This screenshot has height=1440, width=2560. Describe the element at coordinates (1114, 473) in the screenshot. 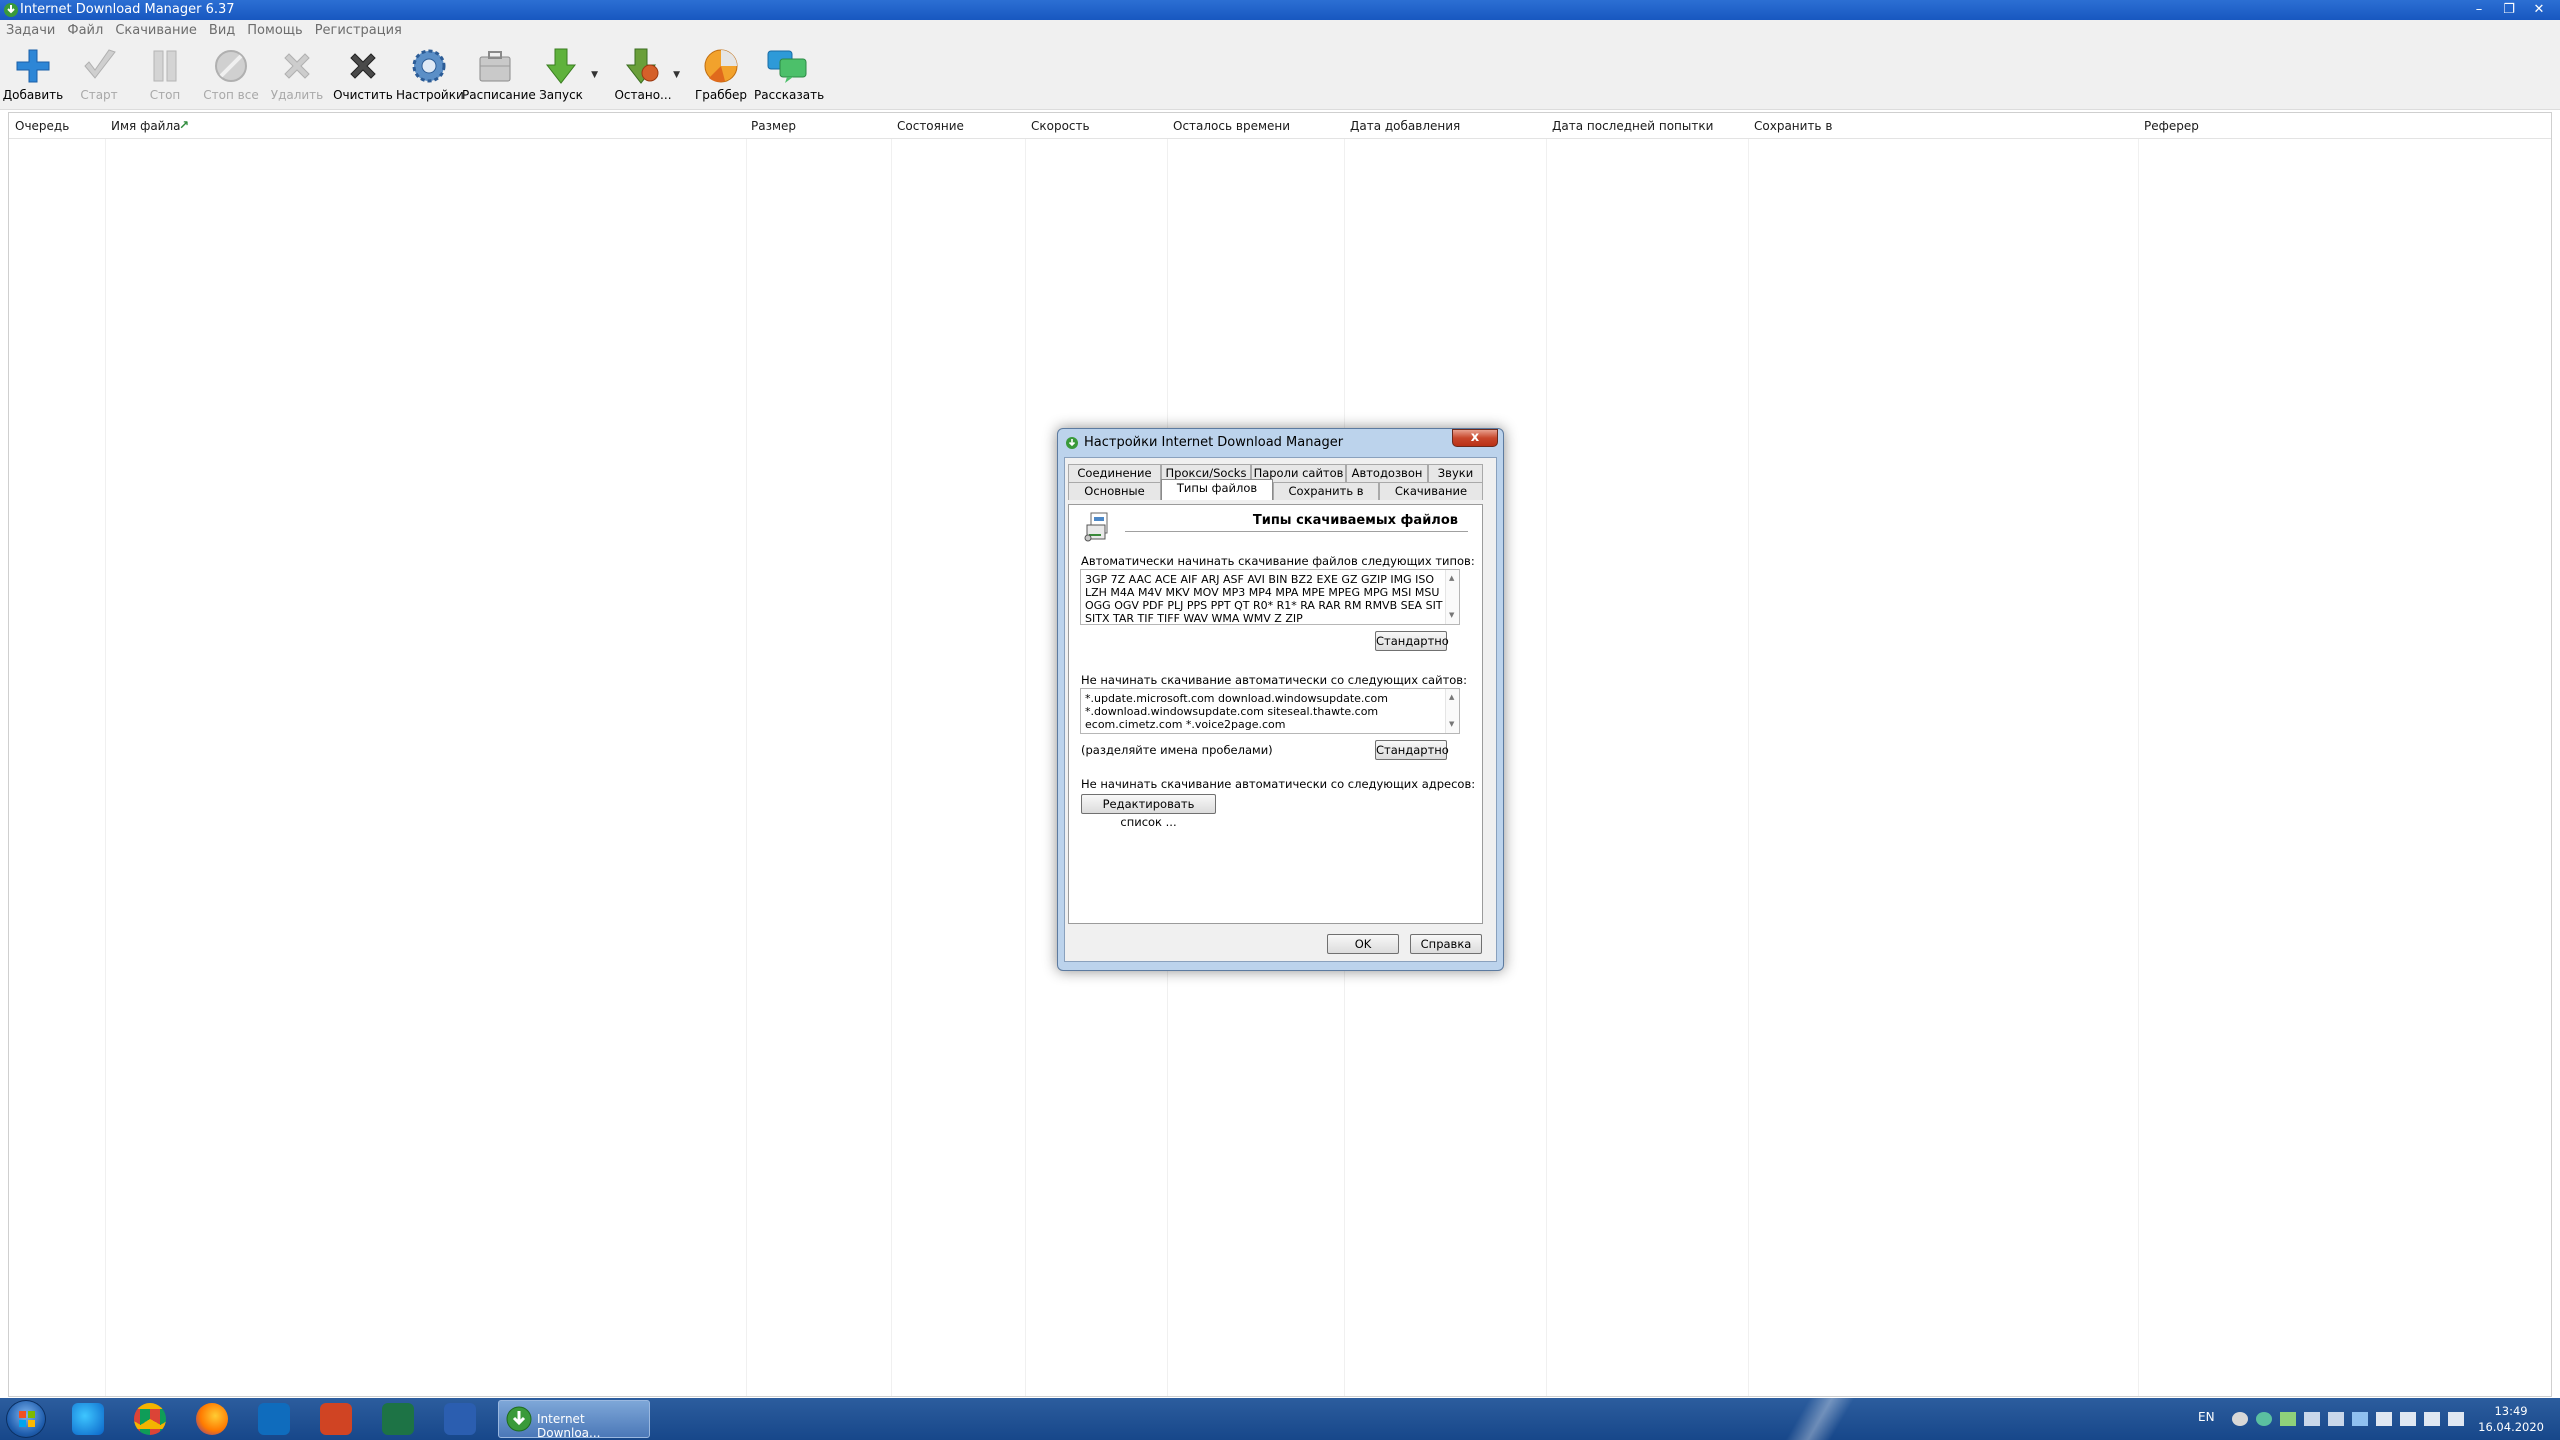

I see `tab-connection: Соединение` at that location.